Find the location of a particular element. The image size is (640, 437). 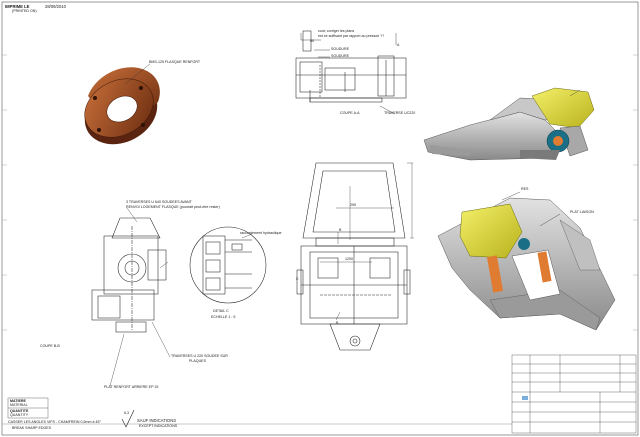

res-label: RES is located at coordinates (525, 189).